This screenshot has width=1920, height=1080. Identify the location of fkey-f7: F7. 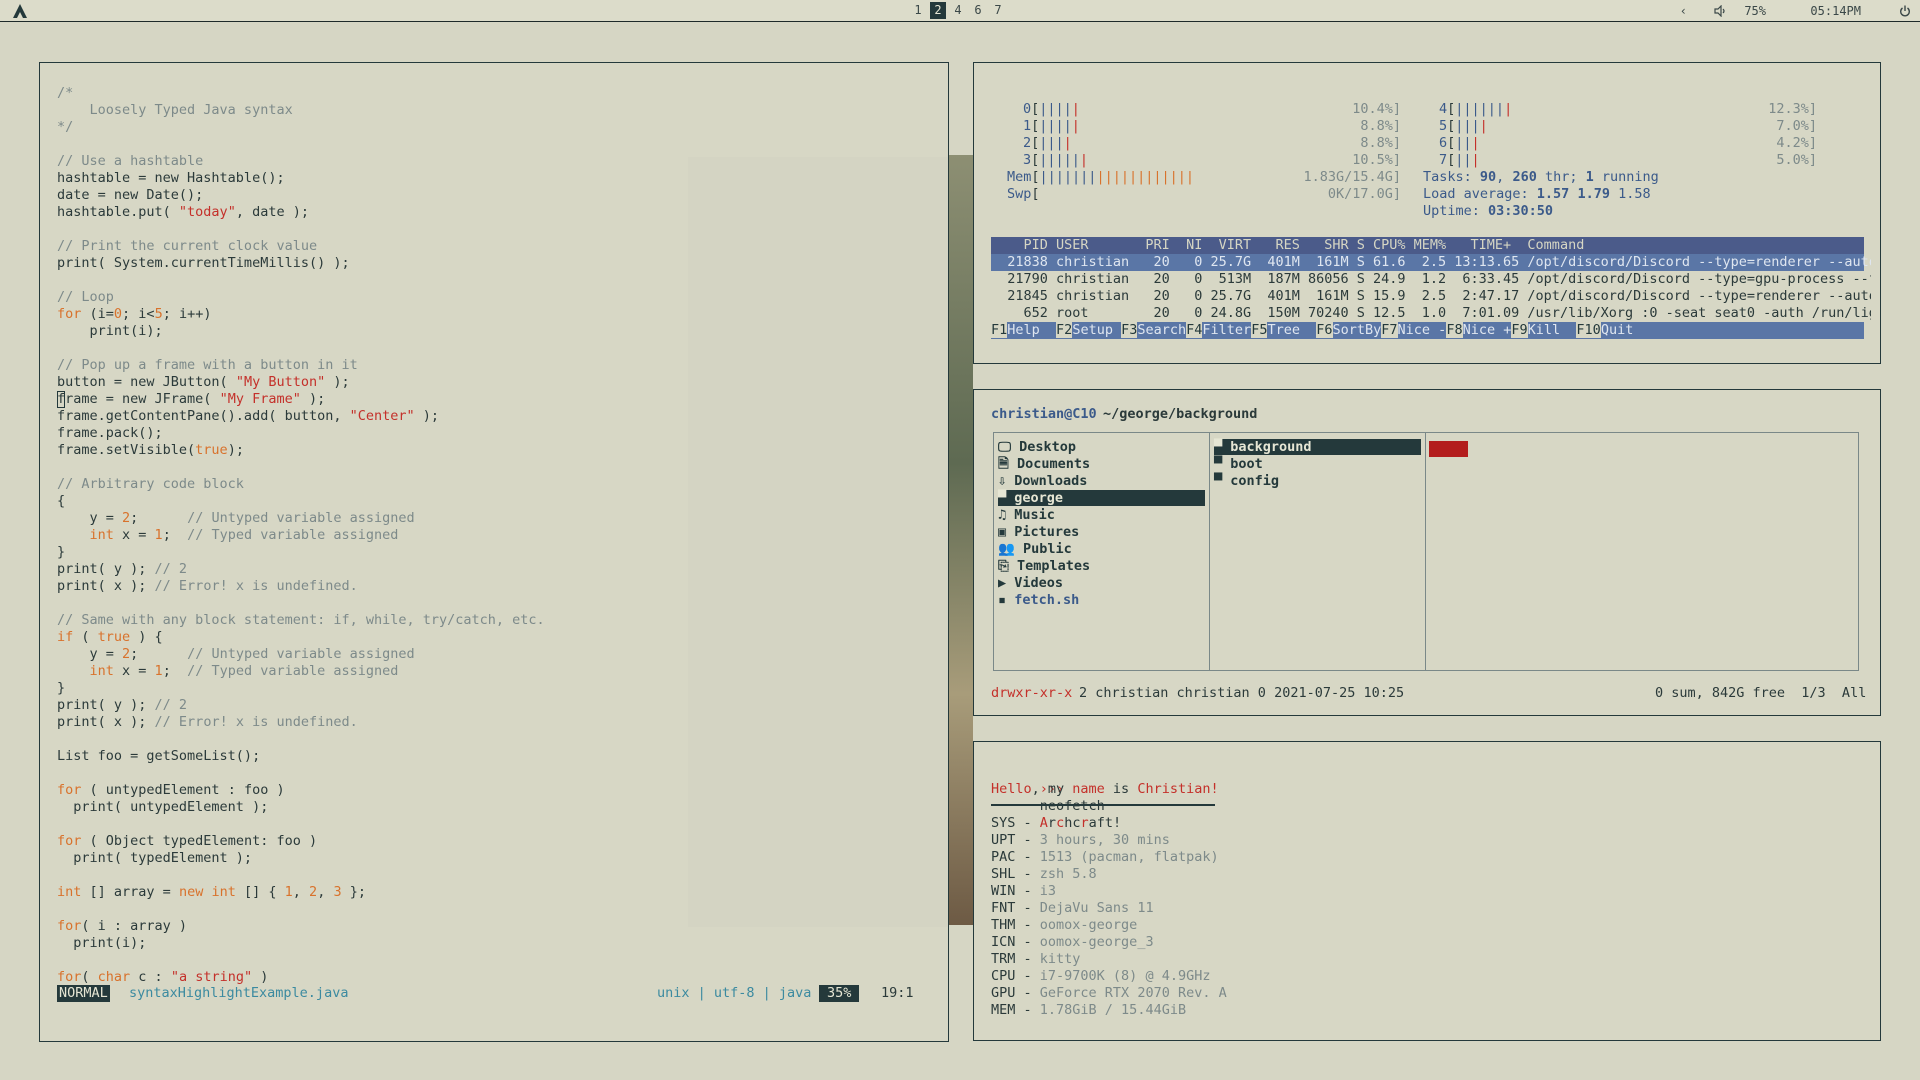
(1389, 330).